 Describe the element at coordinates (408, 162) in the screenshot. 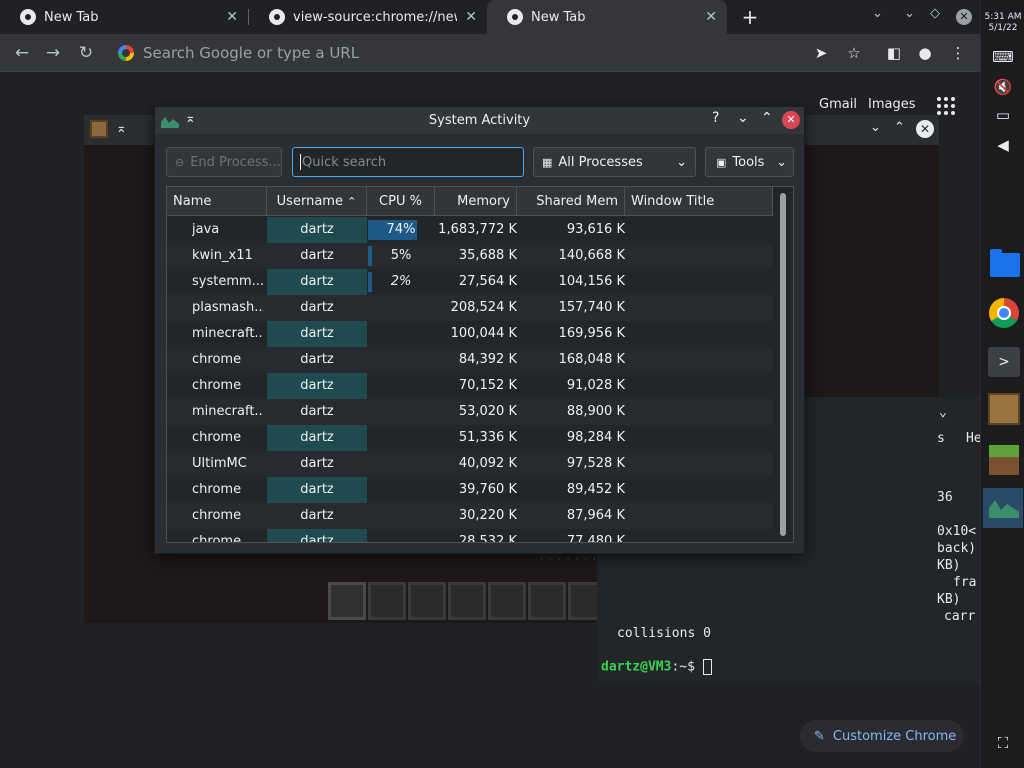

I see `quick-search-input: Quick search` at that location.